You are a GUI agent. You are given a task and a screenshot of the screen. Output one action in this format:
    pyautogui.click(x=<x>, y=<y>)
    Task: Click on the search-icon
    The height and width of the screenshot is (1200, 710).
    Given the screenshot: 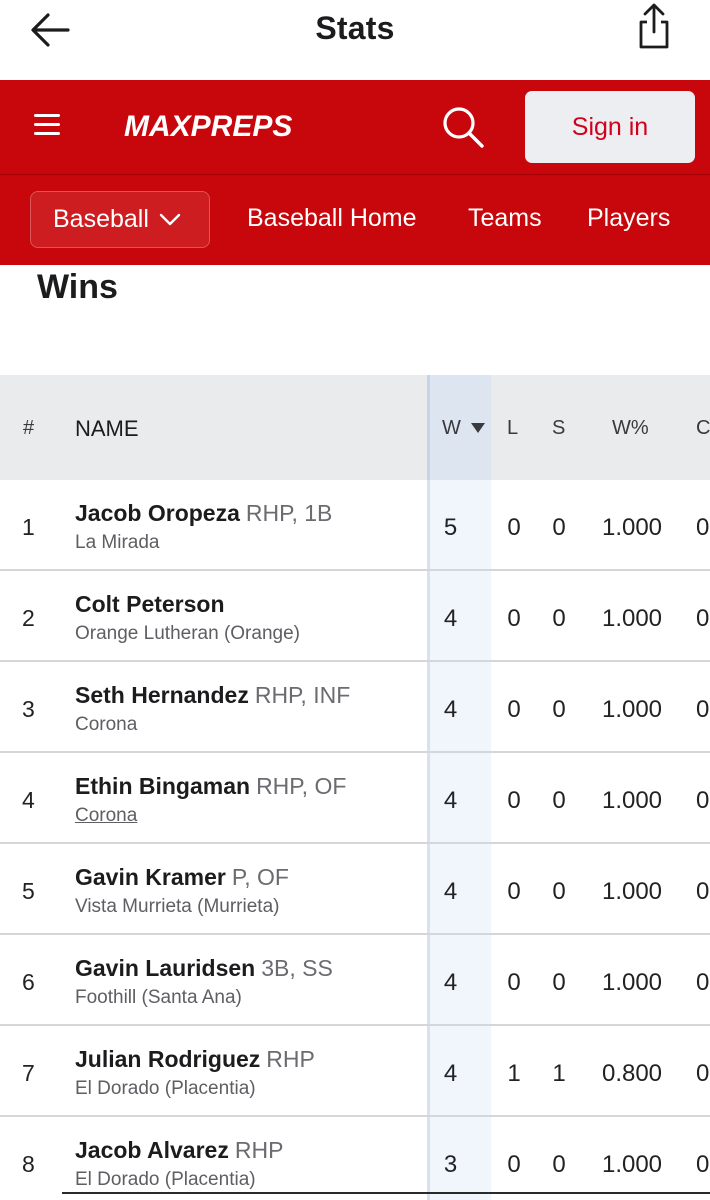 What is the action you would take?
    pyautogui.click(x=463, y=127)
    